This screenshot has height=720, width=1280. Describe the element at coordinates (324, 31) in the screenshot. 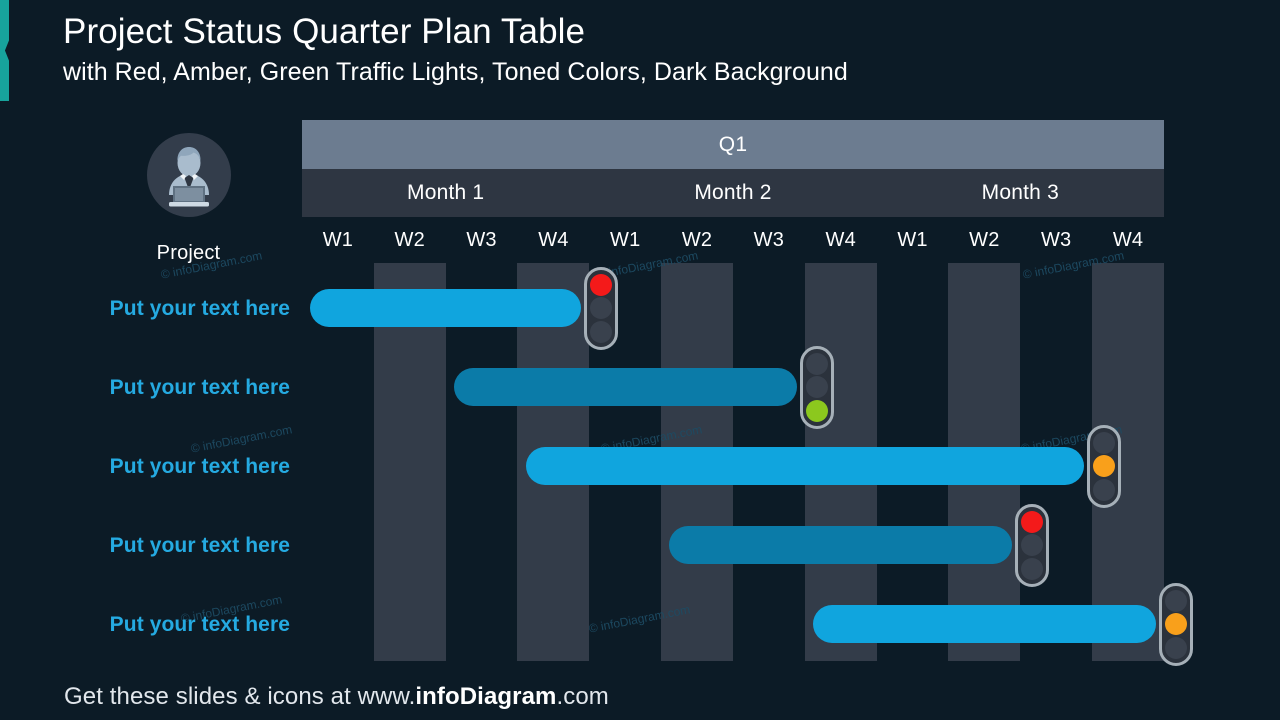

I see `page-title: Project Status Quarter Plan Table` at that location.